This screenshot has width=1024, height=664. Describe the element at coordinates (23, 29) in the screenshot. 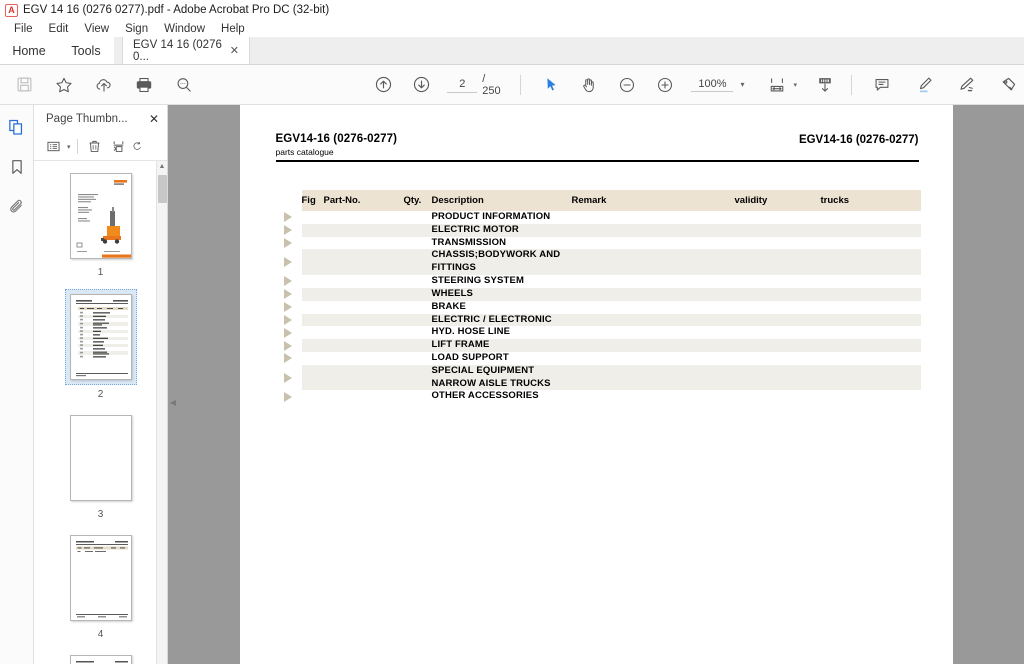

I see `menu-file: File` at that location.